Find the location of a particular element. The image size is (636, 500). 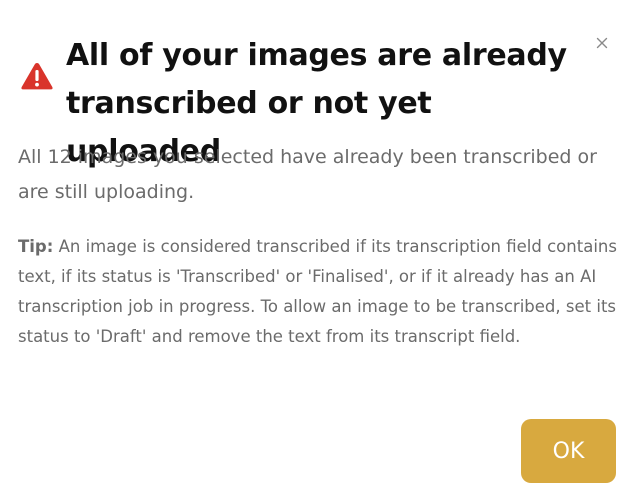

tip-label: Tip: is located at coordinates (36, 246).